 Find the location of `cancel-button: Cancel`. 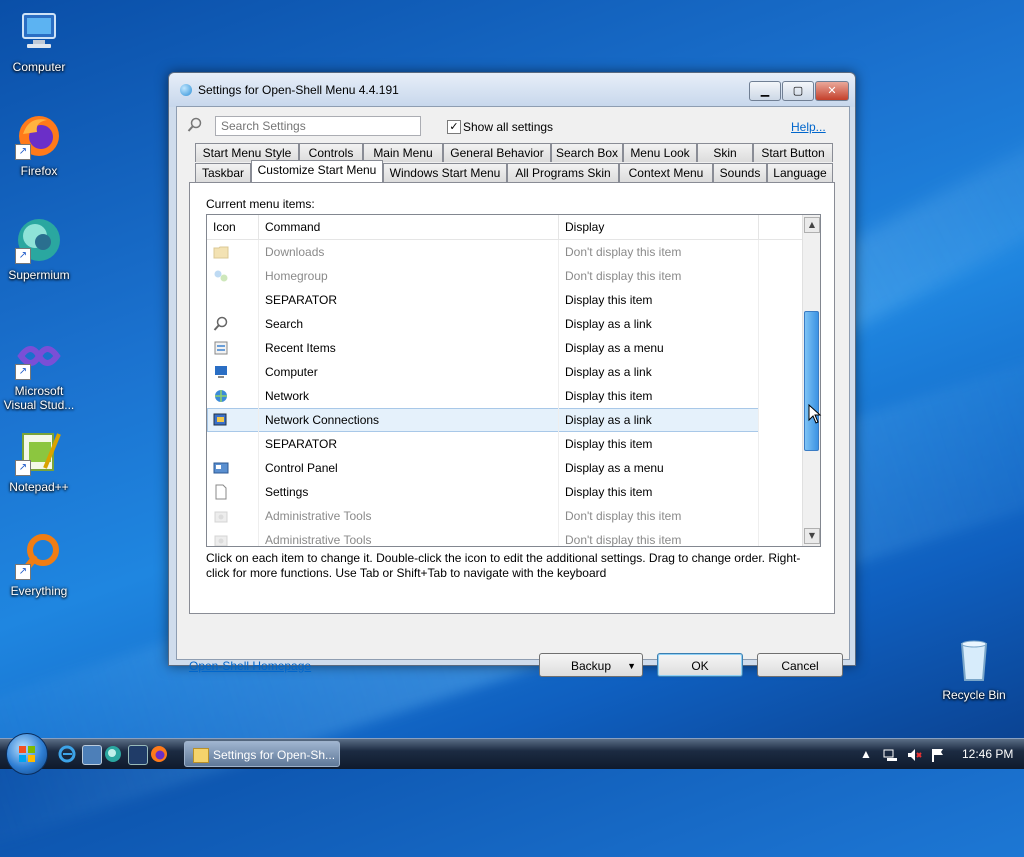

cancel-button: Cancel is located at coordinates (800, 665).